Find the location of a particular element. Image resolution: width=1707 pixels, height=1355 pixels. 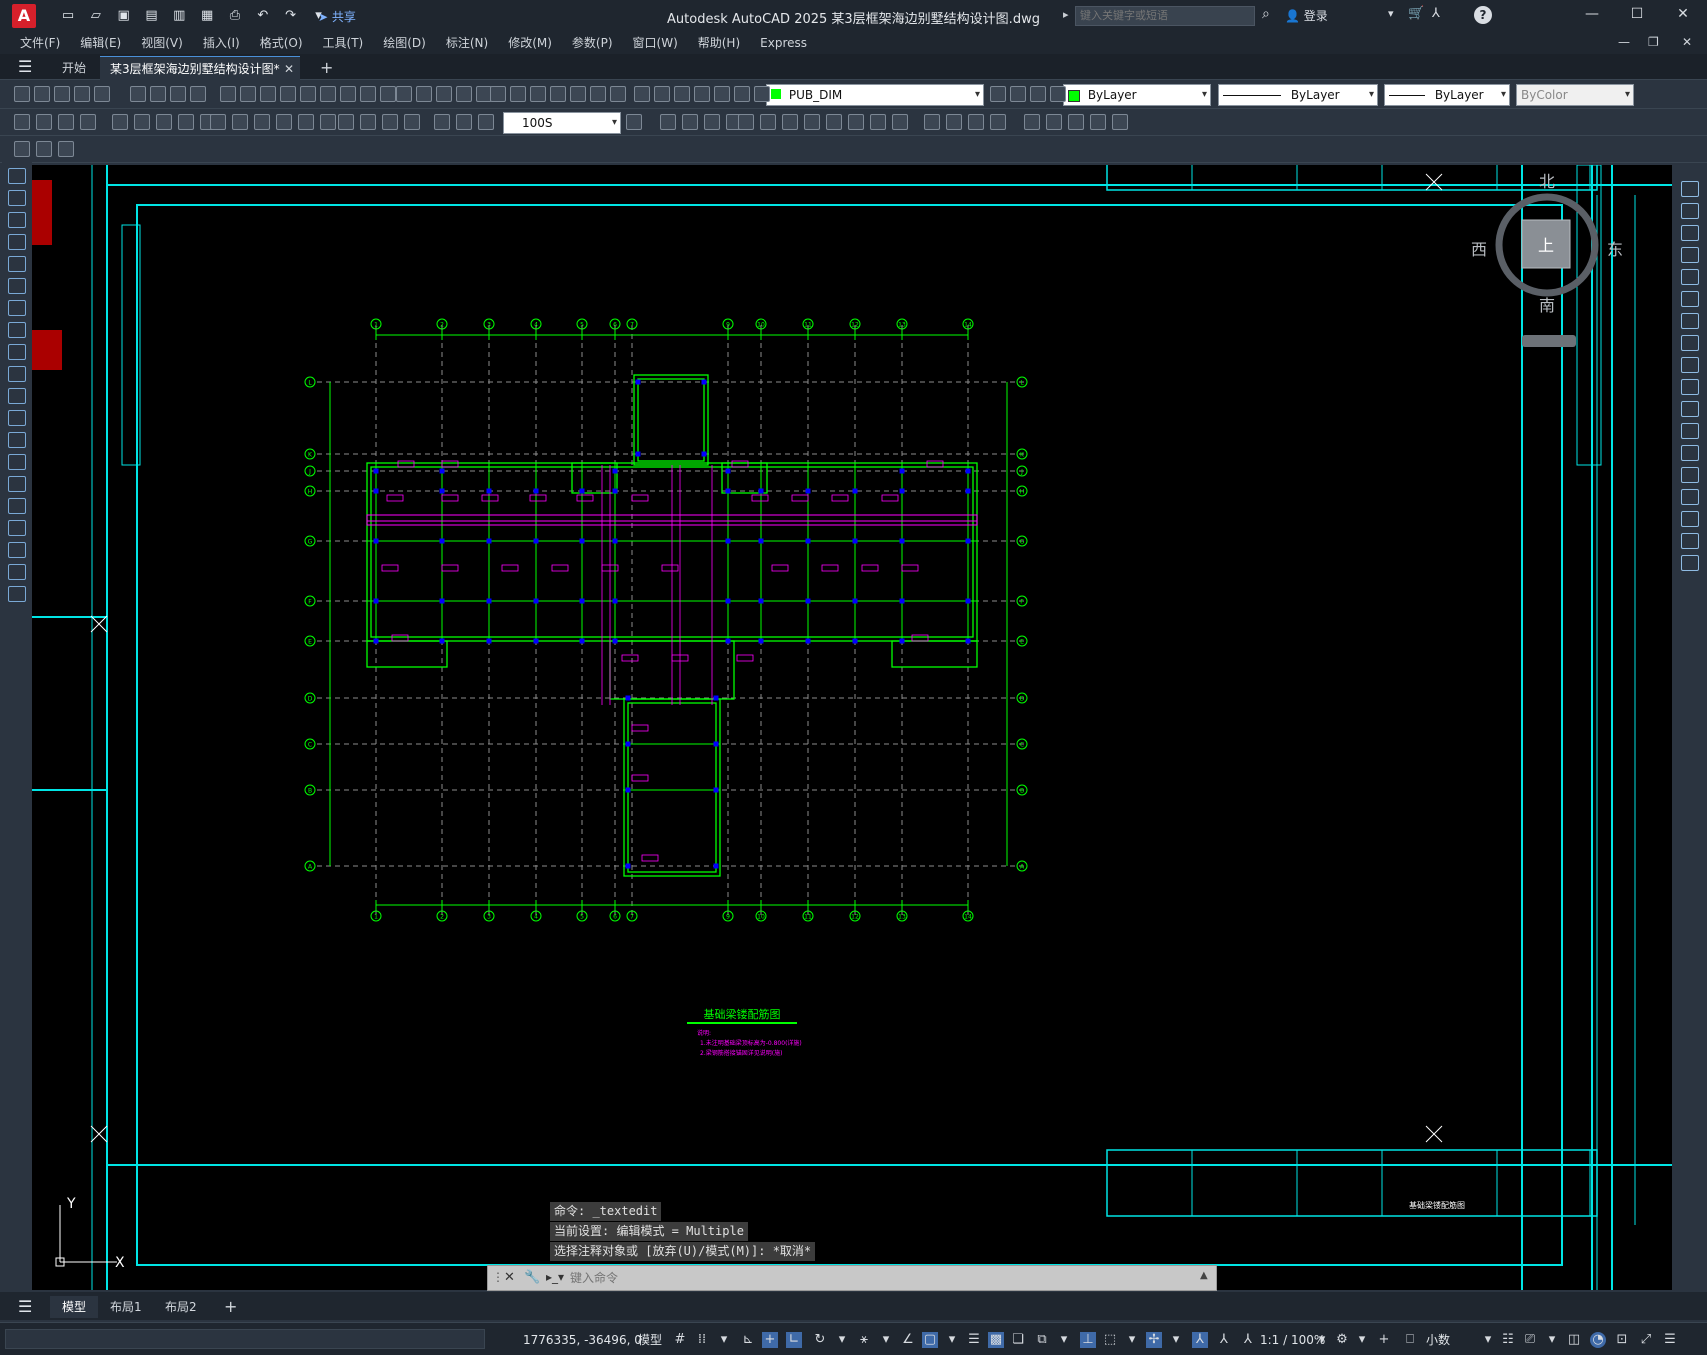

cart-icon: 🛒 is located at coordinates (1416, 13).